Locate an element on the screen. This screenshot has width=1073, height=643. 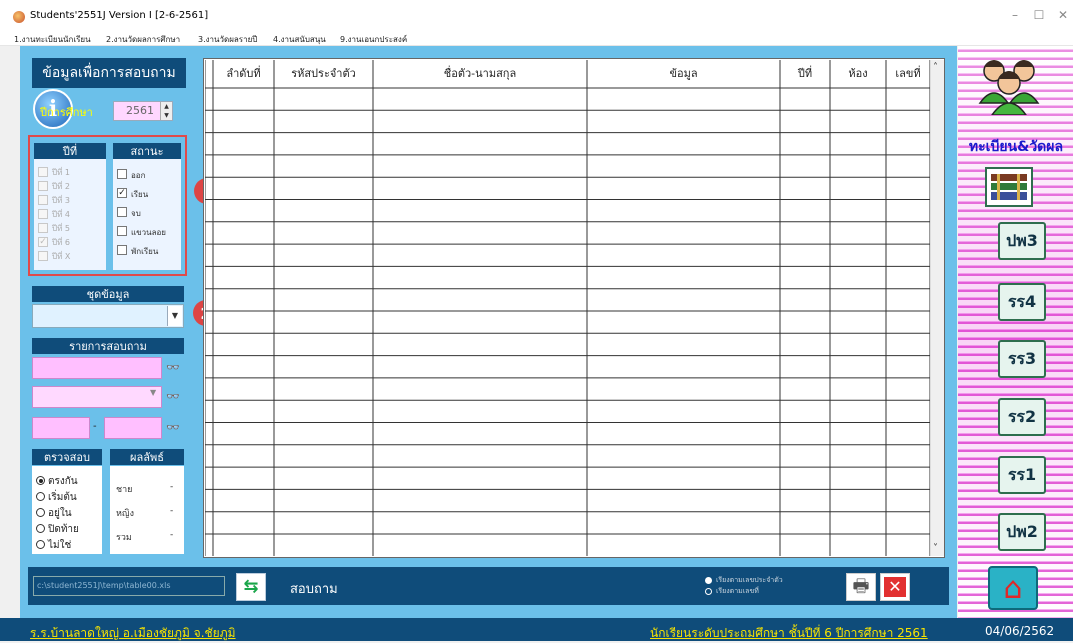
match-mode-label: อยู่ใน is located at coordinates (60, 513).